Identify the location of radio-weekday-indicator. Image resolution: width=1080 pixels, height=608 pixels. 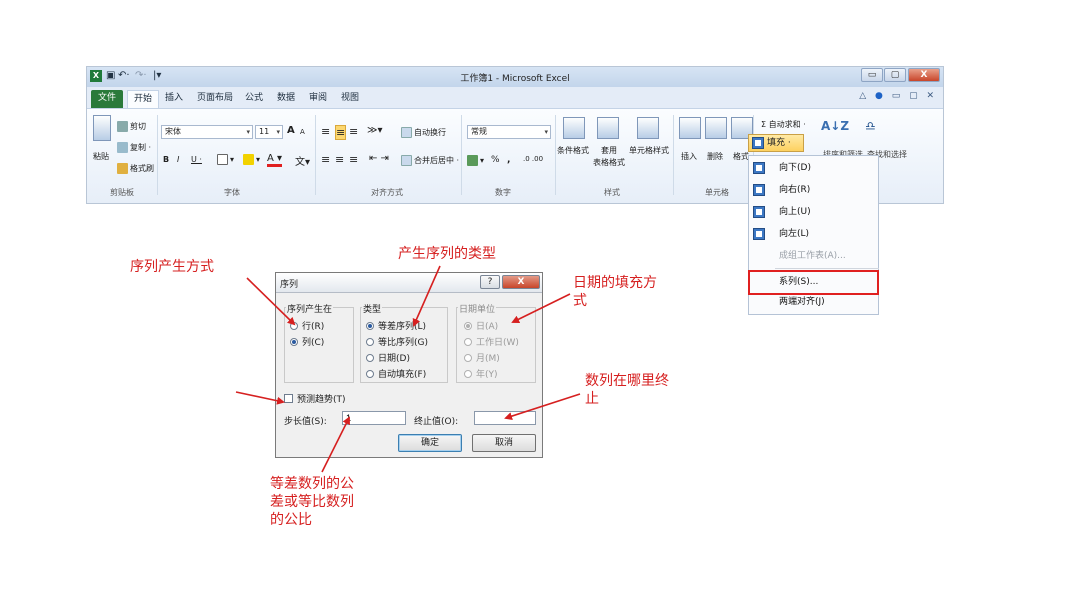
(468, 342).